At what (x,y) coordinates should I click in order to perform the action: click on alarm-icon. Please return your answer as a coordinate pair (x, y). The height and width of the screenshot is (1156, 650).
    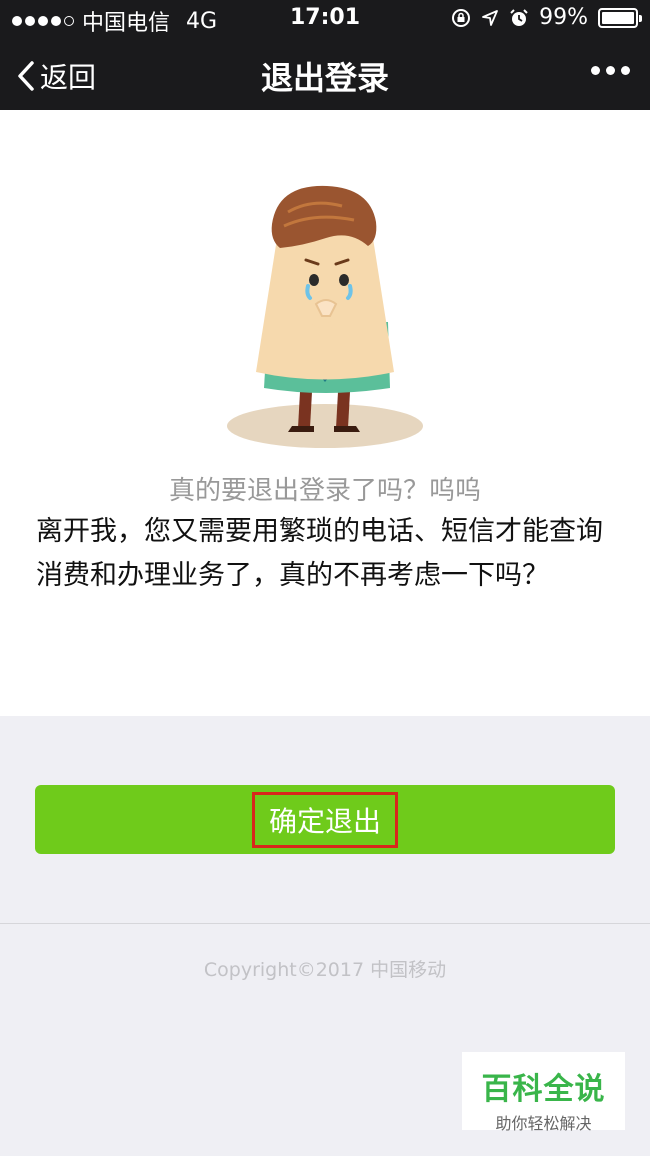
    Looking at the image, I should click on (519, 17).